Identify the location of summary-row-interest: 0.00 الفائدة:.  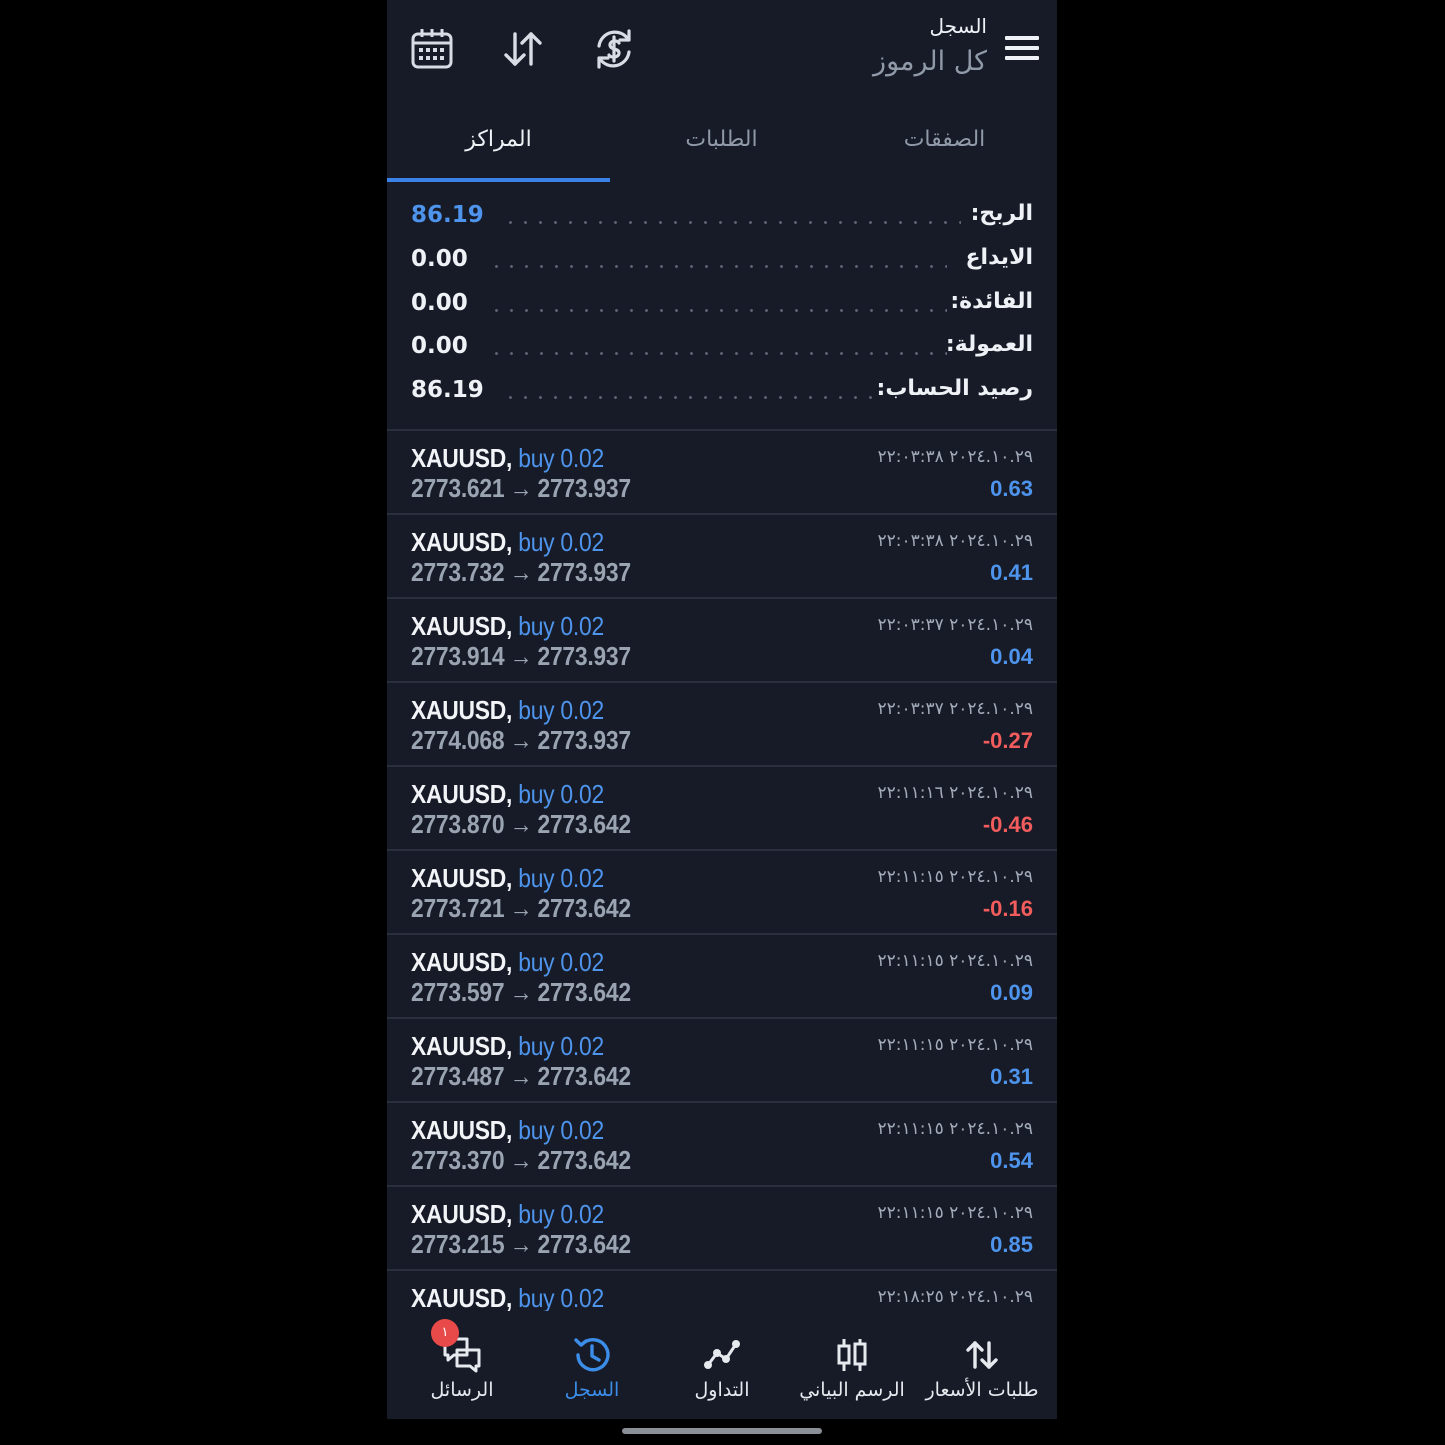
(722, 305).